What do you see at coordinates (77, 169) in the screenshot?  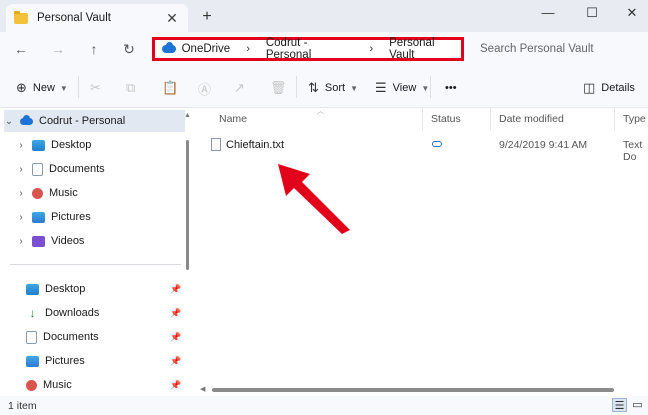 I see `nav-item-label: Documents` at bounding box center [77, 169].